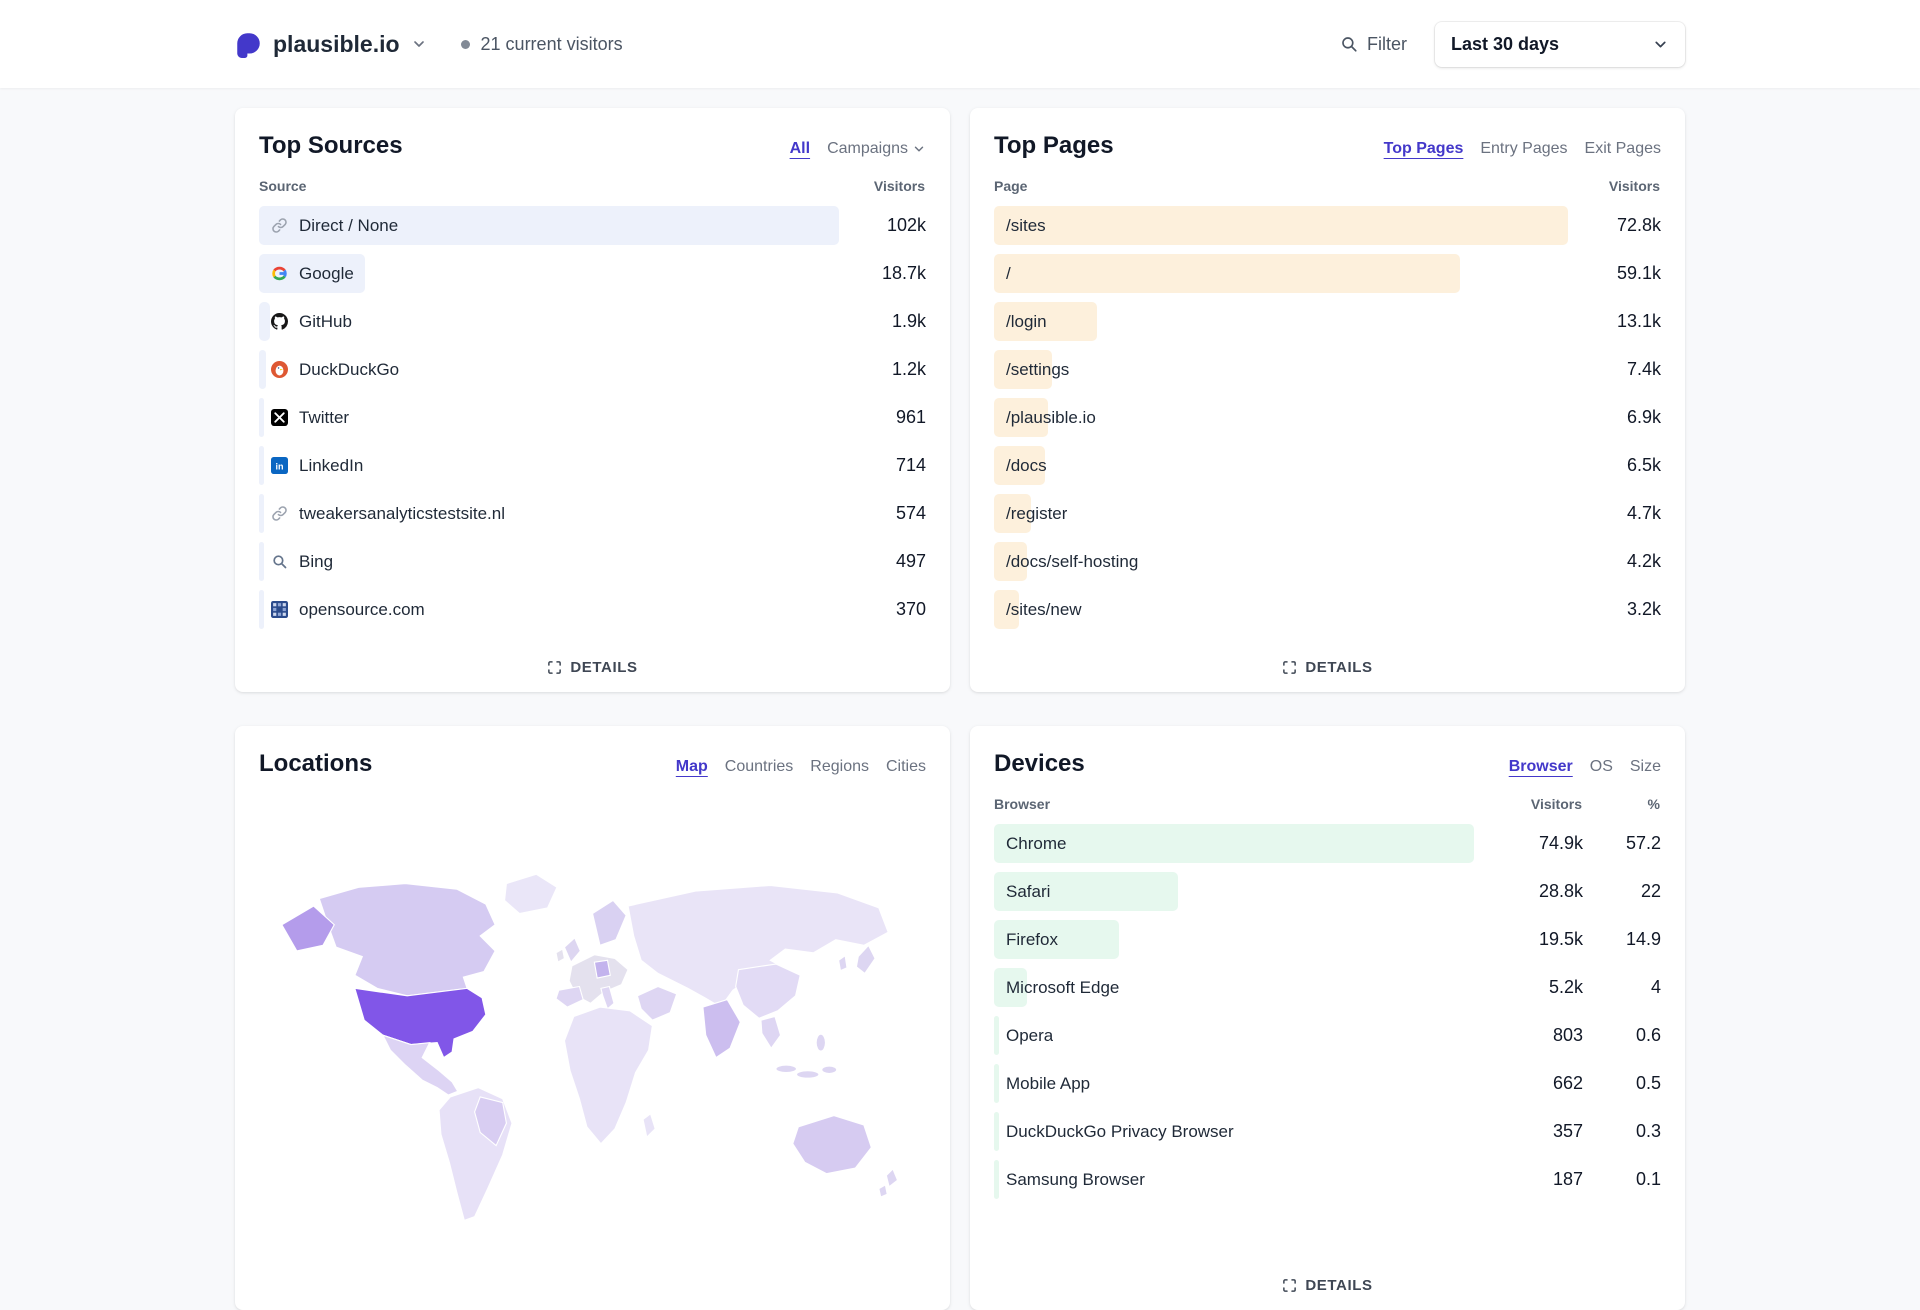  What do you see at coordinates (1567, 1083) in the screenshot?
I see `row-visitors: 662` at bounding box center [1567, 1083].